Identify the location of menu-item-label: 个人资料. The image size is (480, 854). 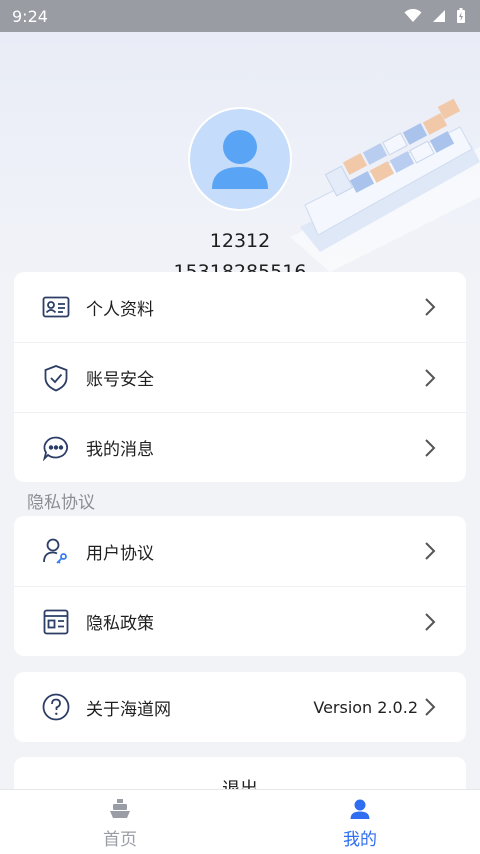
(120, 309).